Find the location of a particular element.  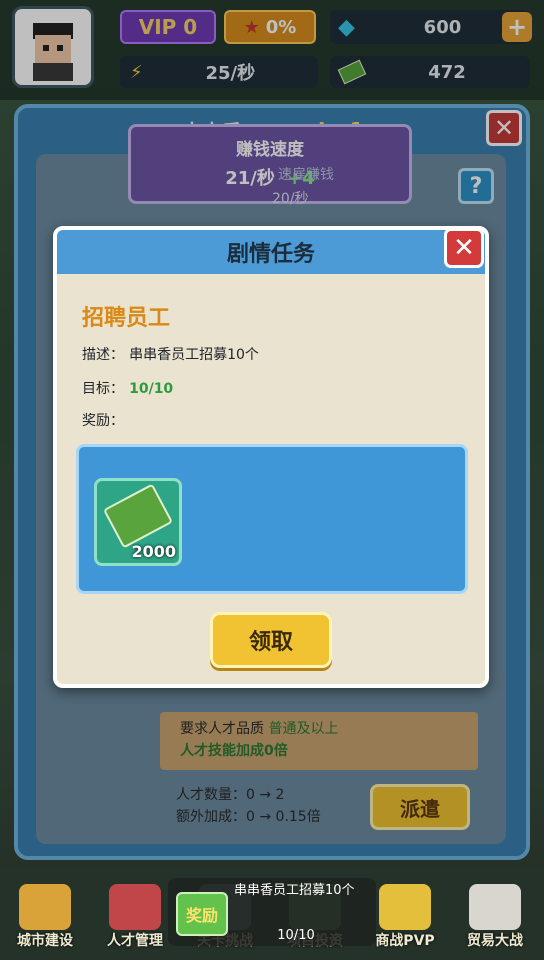

reward-label: 奖励： is located at coordinates (103, 421).